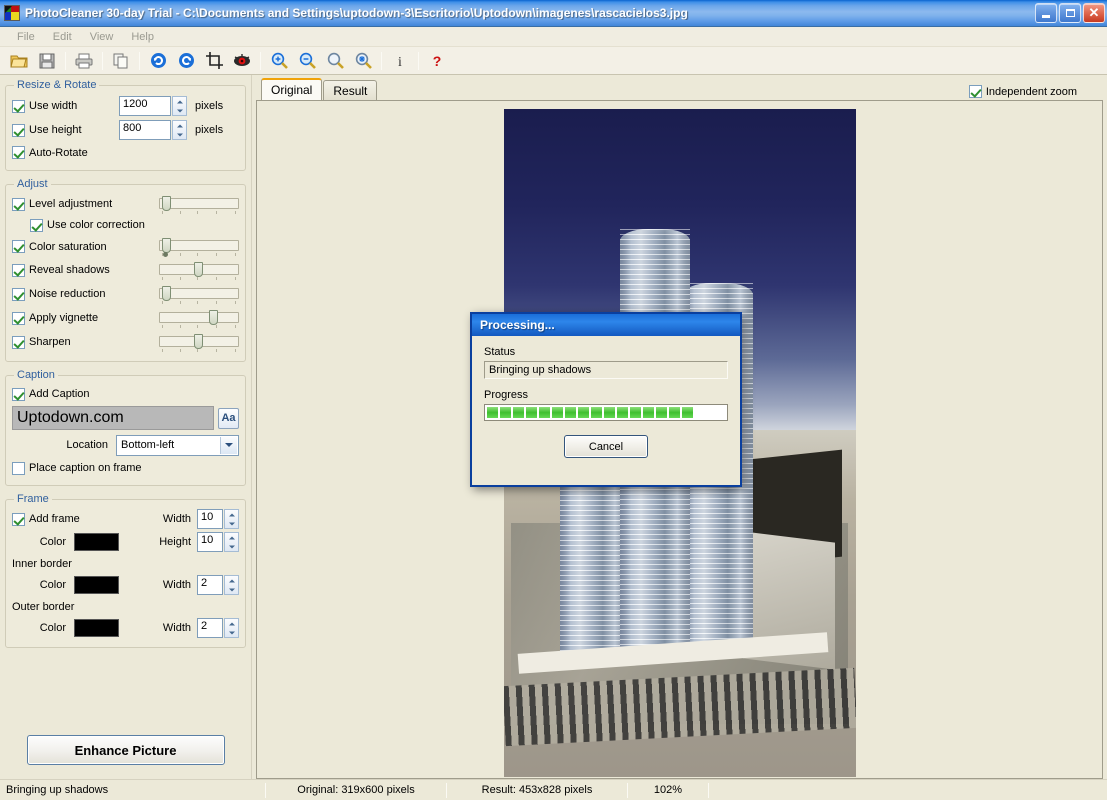 The image size is (1107, 800). What do you see at coordinates (121, 61) in the screenshot?
I see `copy-icon` at bounding box center [121, 61].